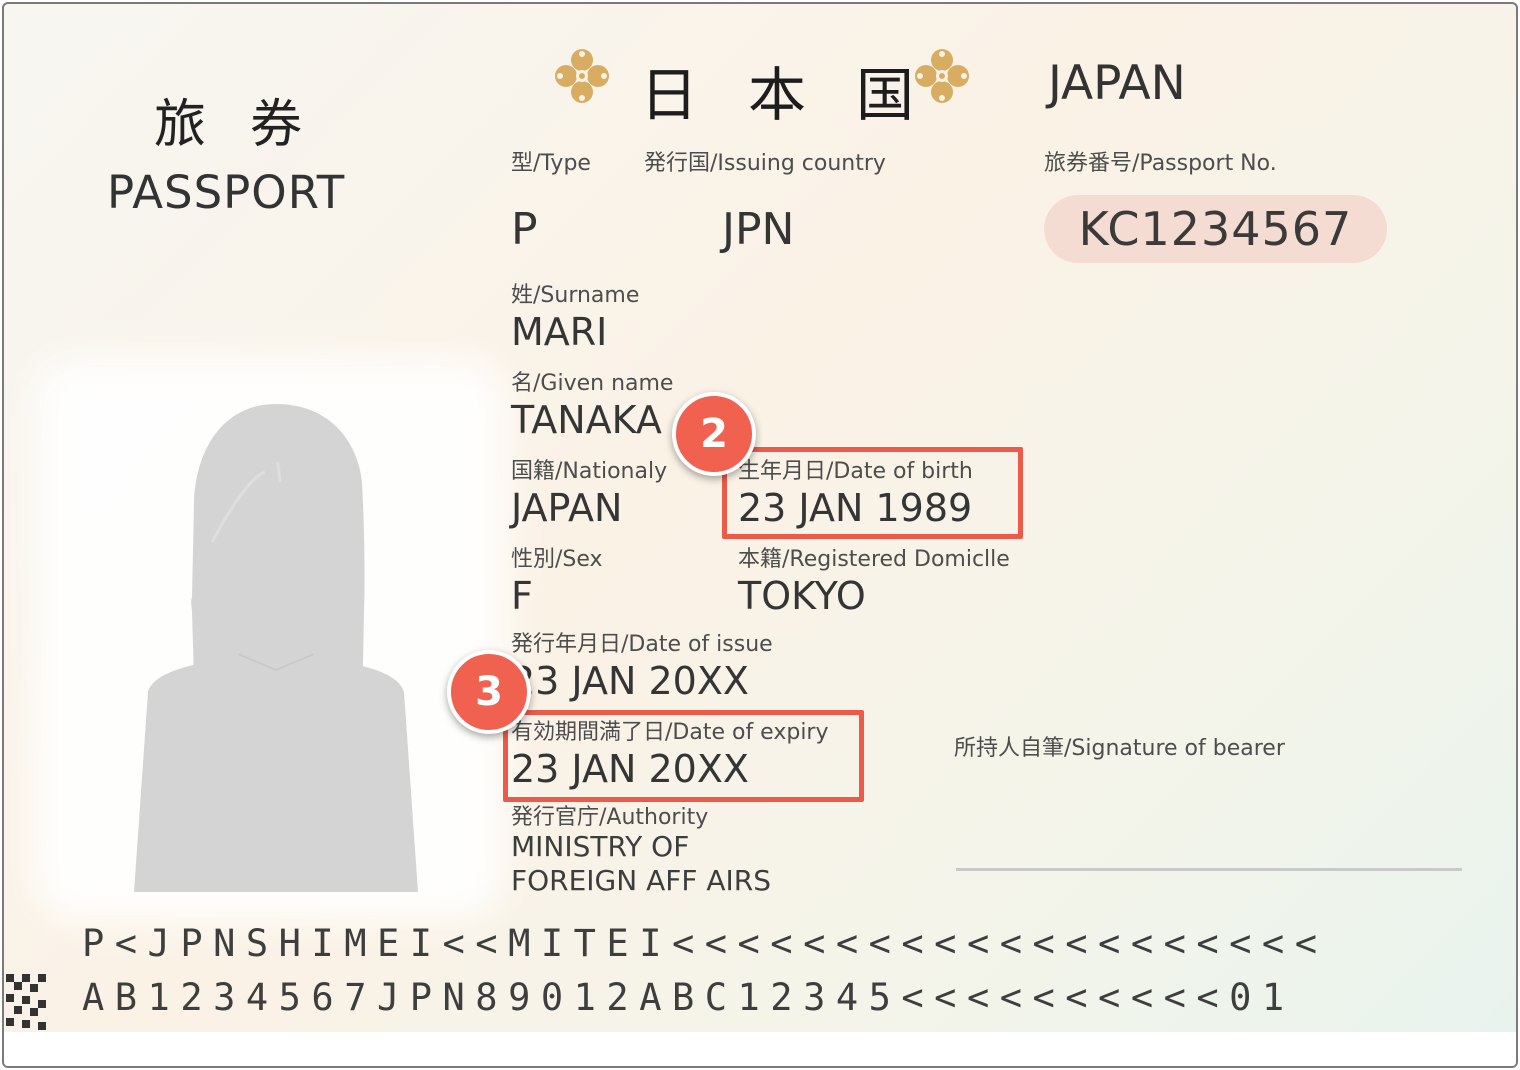 This screenshot has height=1070, width=1520. What do you see at coordinates (489, 692) in the screenshot?
I see `annotation-badge-3: 3` at bounding box center [489, 692].